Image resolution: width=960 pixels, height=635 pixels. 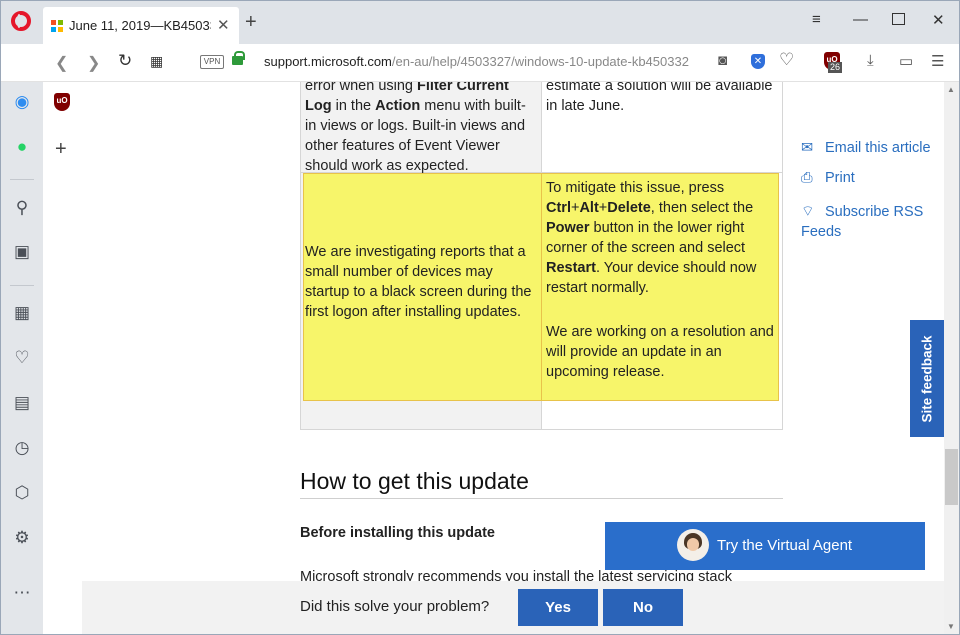 I want to click on history-icon: ◷, so click(x=22, y=448).